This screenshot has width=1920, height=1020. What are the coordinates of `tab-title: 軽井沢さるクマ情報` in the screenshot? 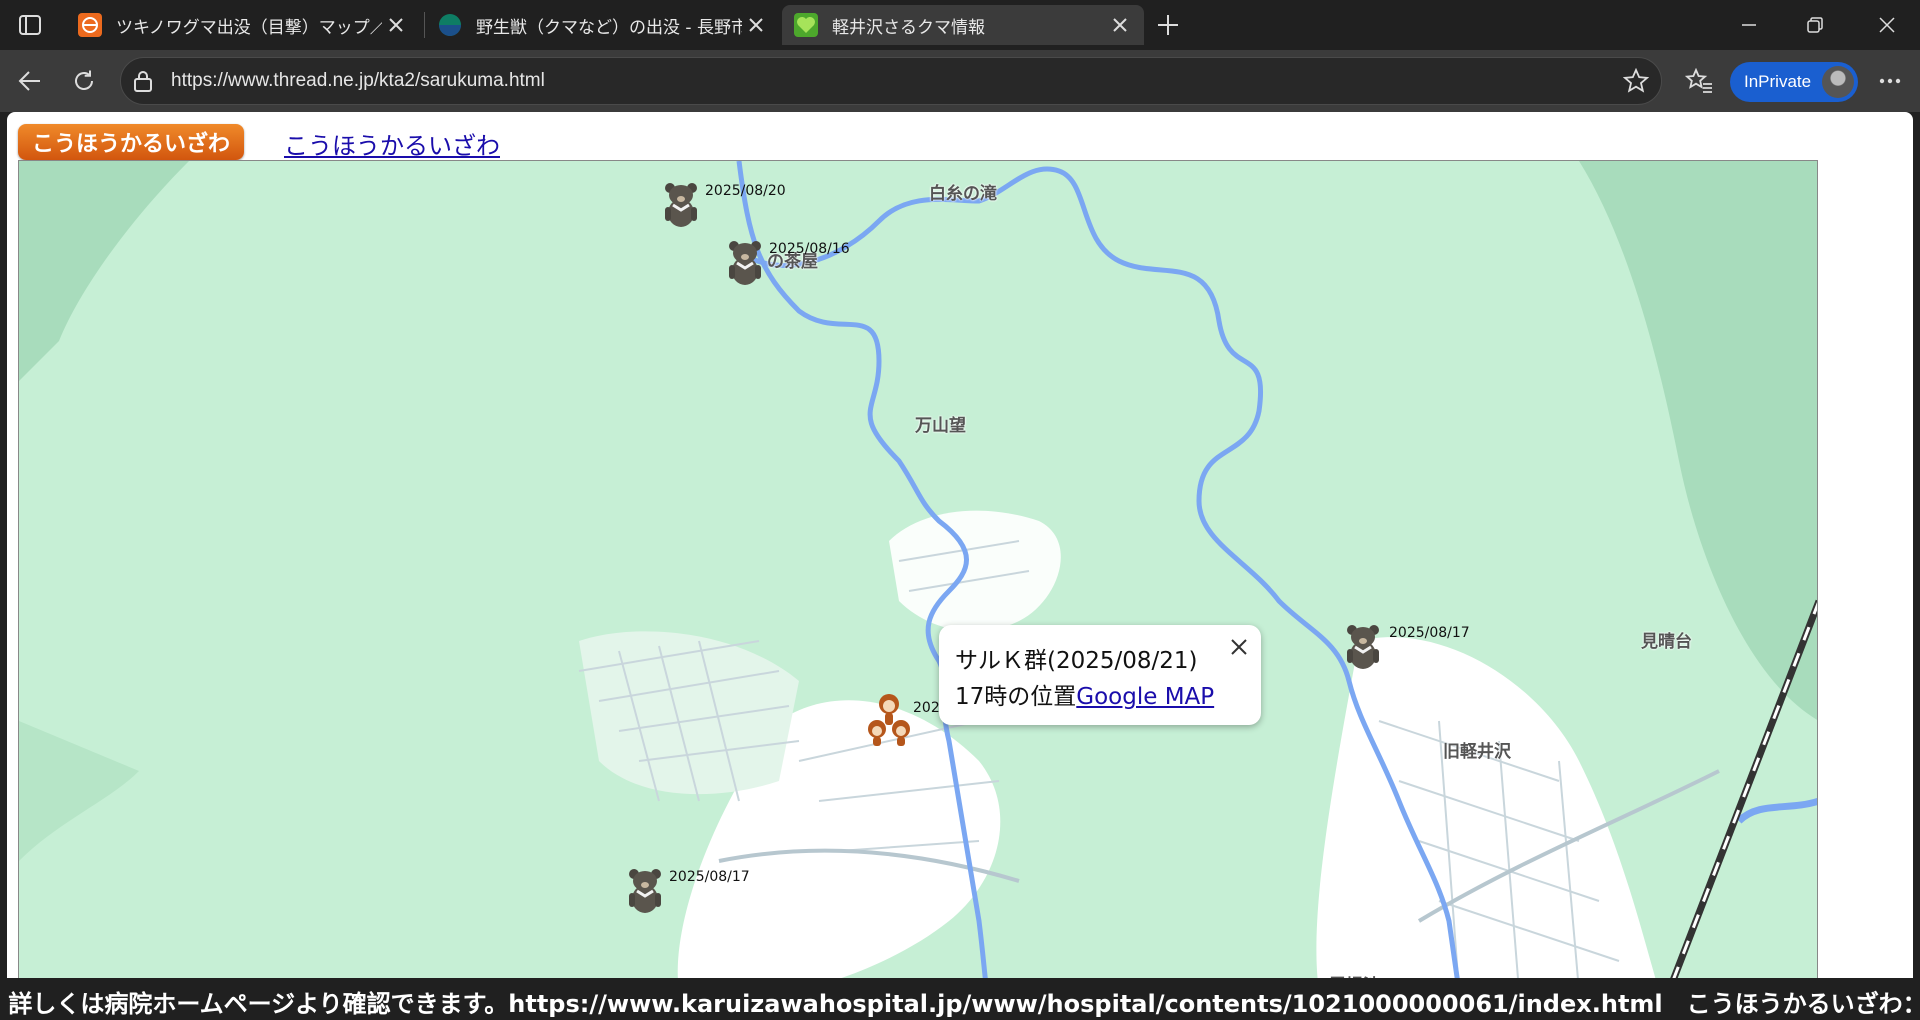 It's located at (908, 27).